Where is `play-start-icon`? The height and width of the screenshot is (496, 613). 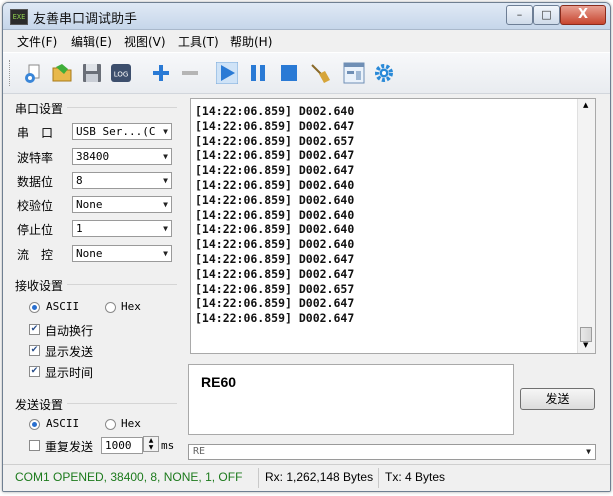 play-start-icon is located at coordinates (227, 73).